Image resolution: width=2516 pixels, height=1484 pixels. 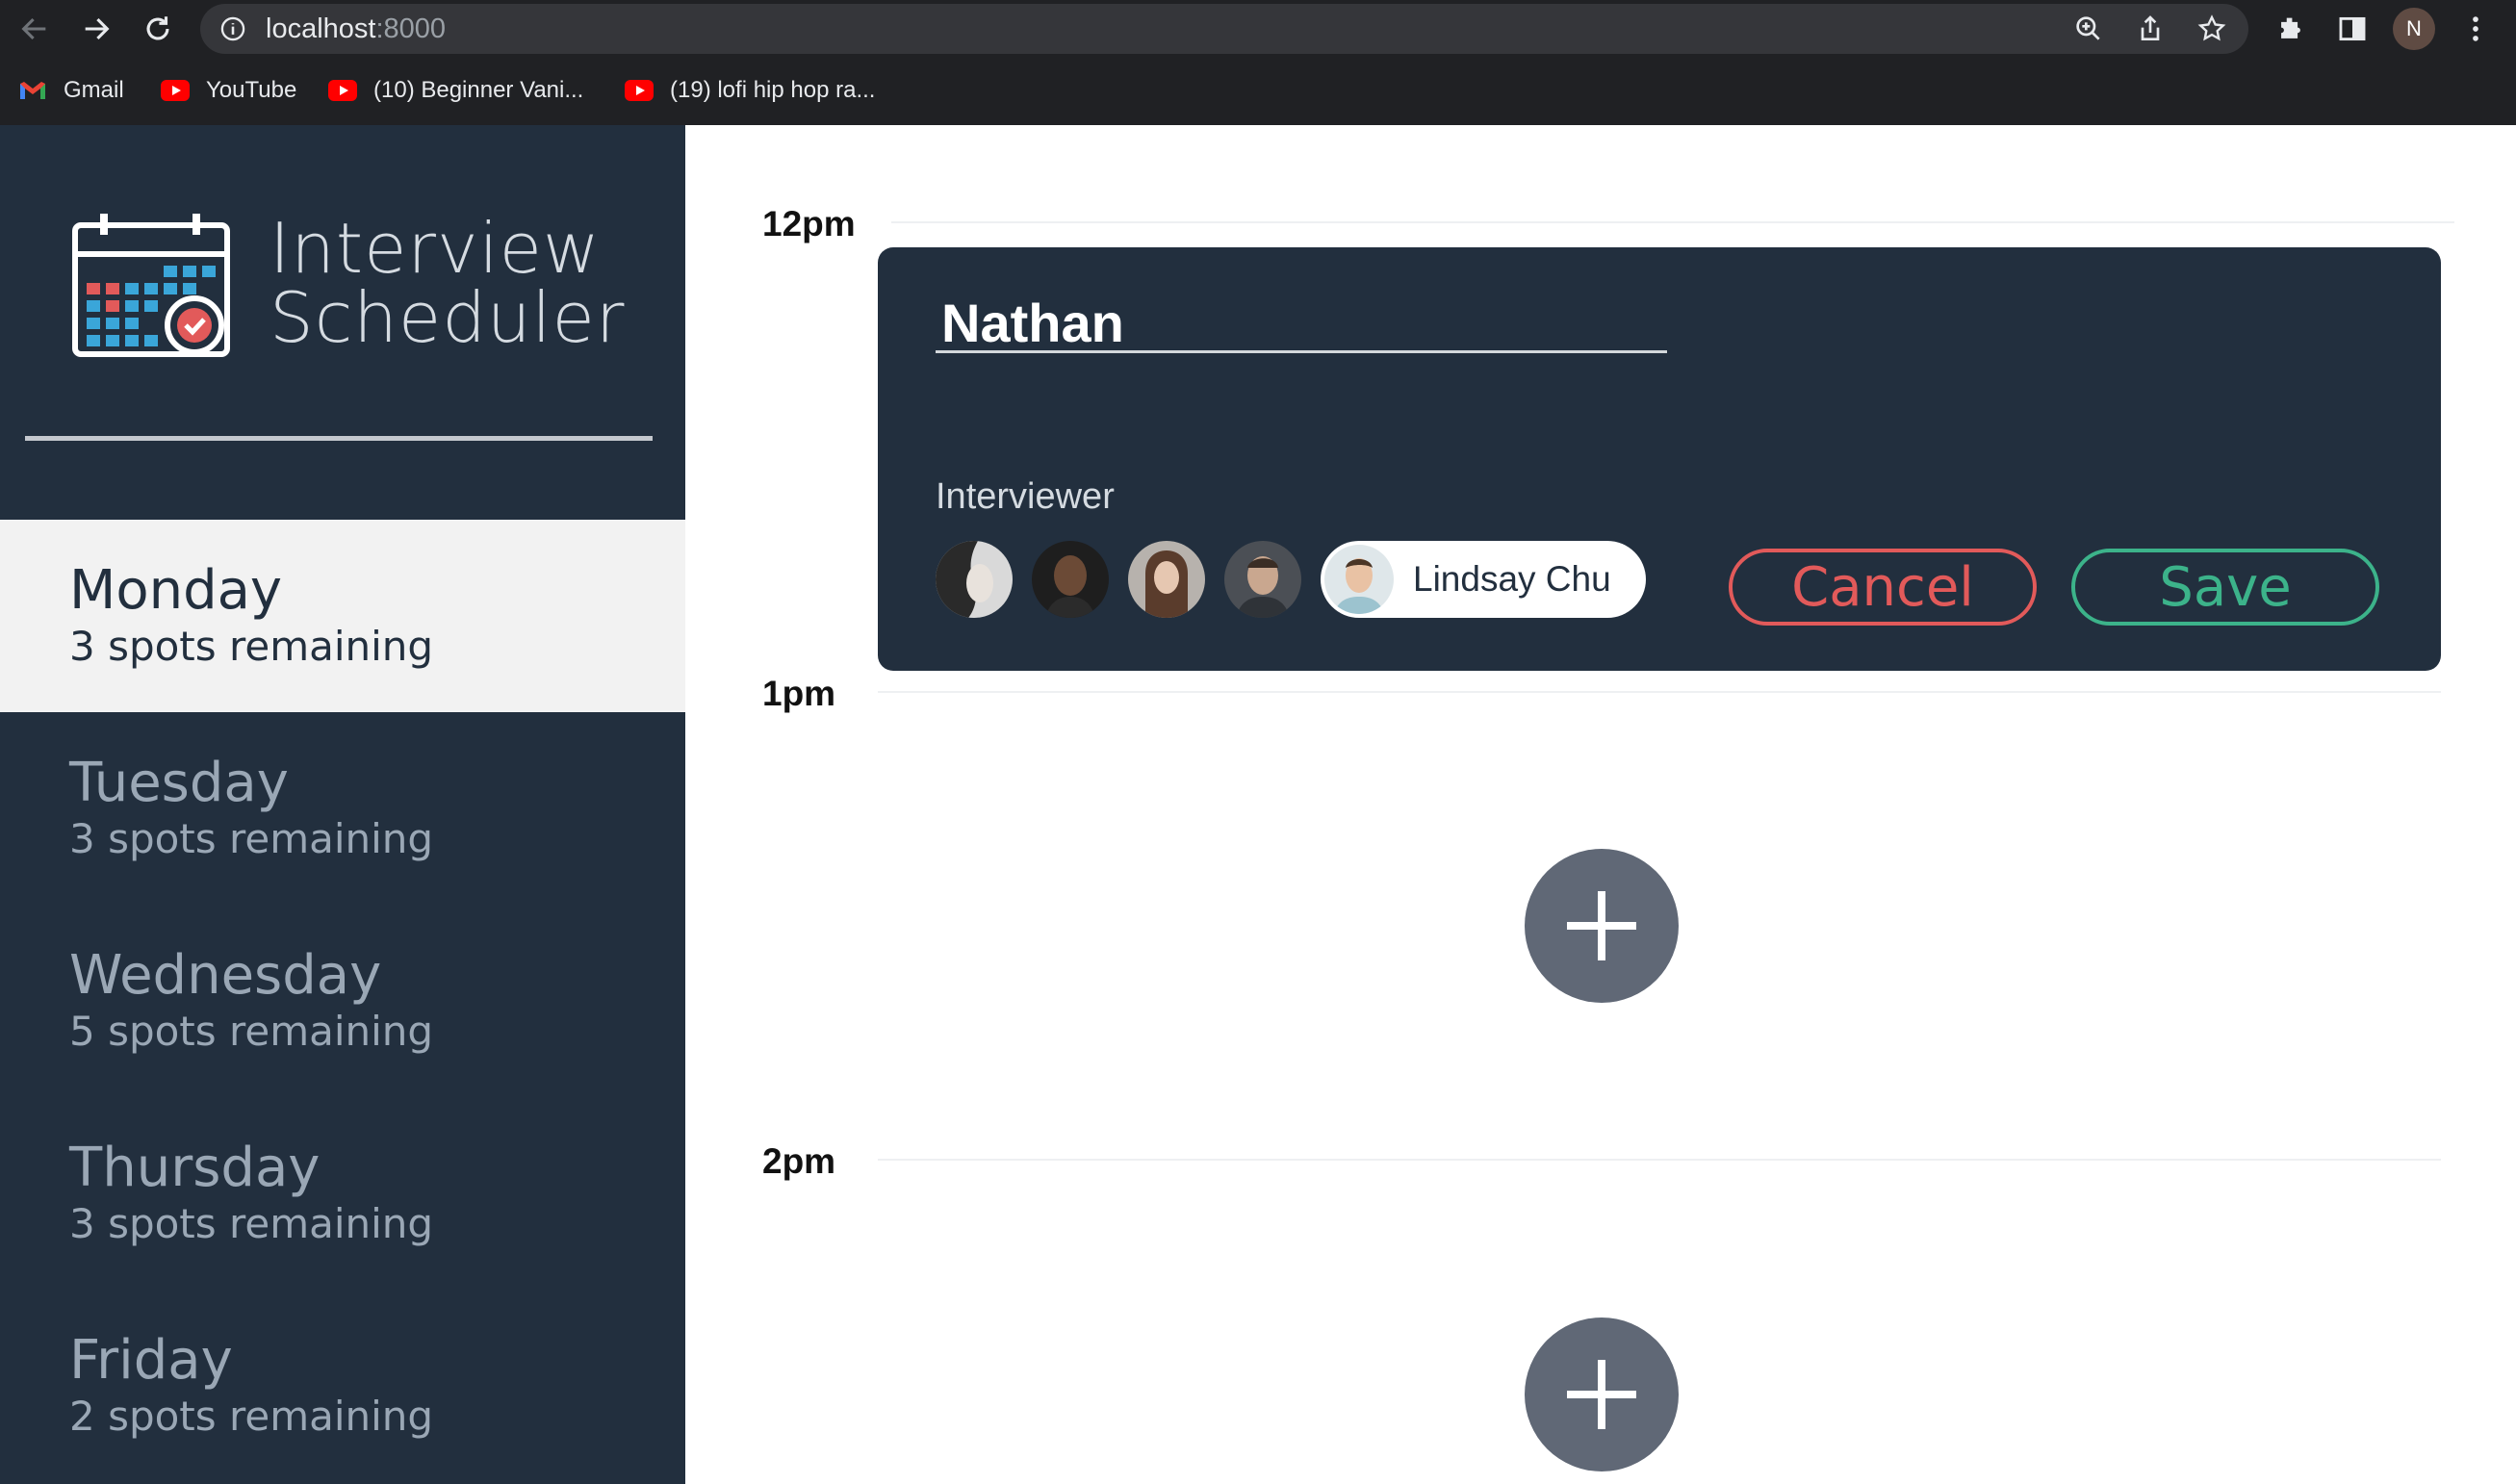 What do you see at coordinates (1025, 496) in the screenshot?
I see `interviewer-label: Interviewer` at bounding box center [1025, 496].